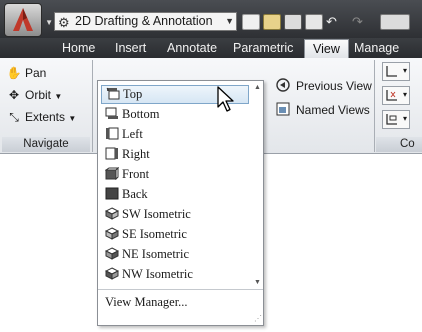  I want to click on tab-view: View, so click(326, 48).